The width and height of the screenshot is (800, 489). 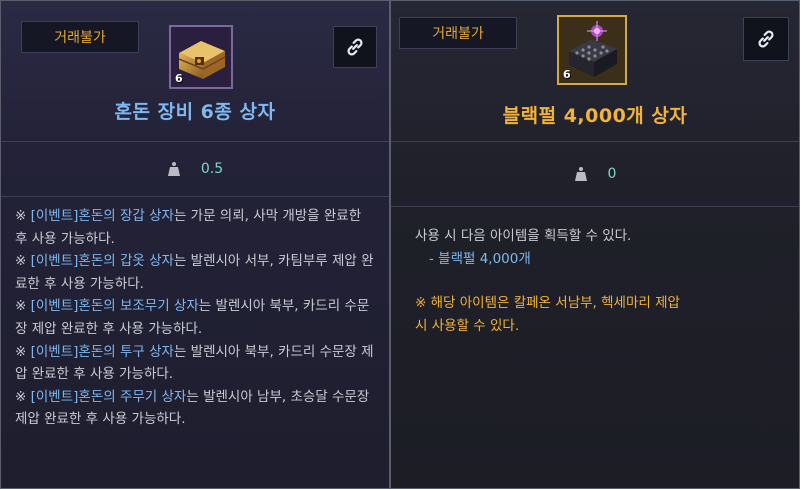 What do you see at coordinates (114, 306) in the screenshot?
I see `item-name-highlight: [이벤트]혼돈의 보조무기 상자` at bounding box center [114, 306].